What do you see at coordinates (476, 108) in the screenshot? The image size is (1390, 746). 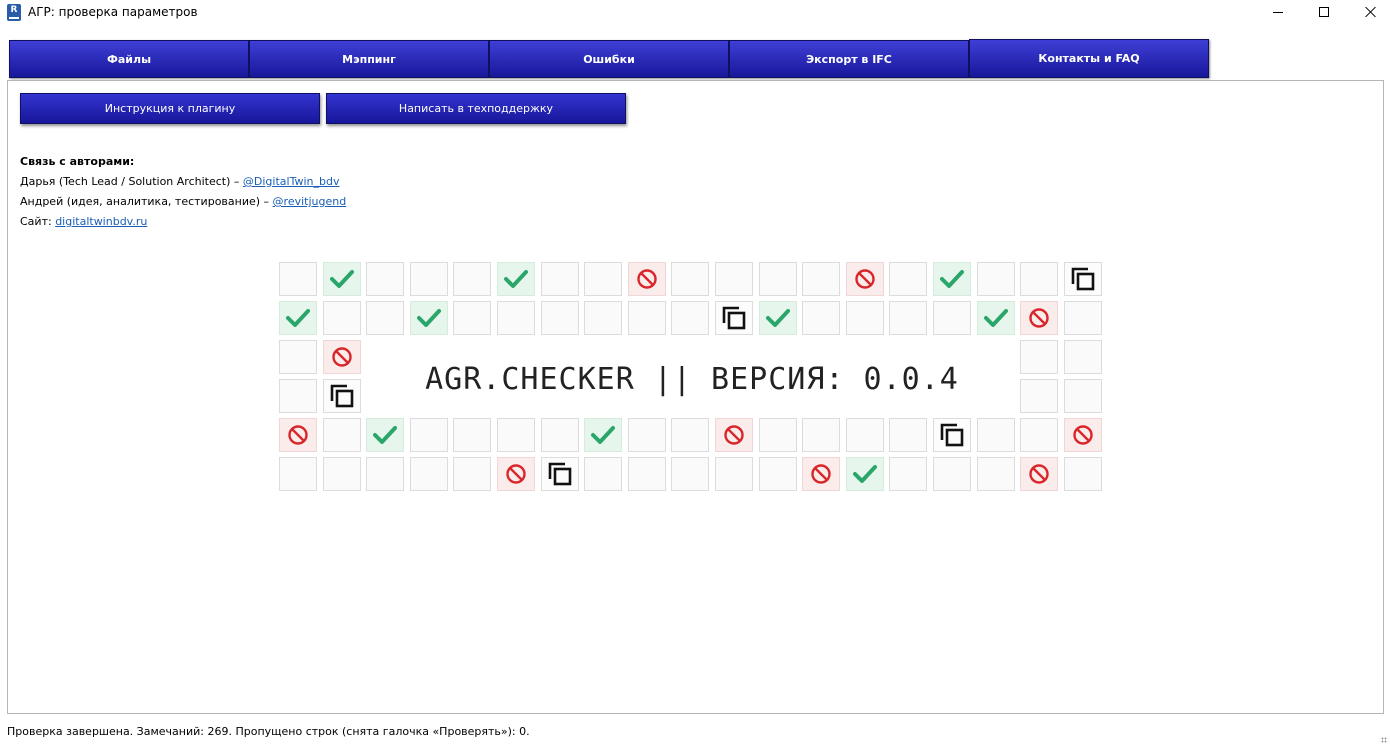 I see `contact-support-button: Написать в техподдержку` at bounding box center [476, 108].